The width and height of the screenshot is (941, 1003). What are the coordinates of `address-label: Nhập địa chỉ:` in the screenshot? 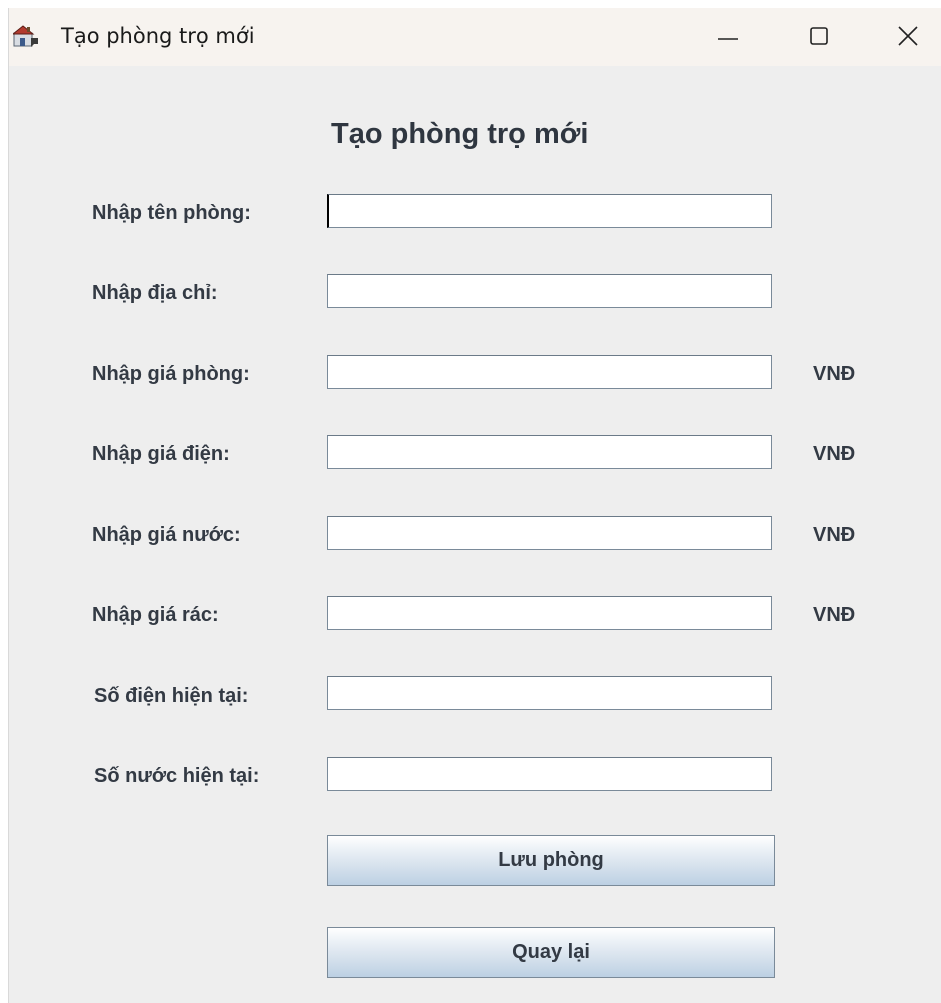 It's located at (155, 293).